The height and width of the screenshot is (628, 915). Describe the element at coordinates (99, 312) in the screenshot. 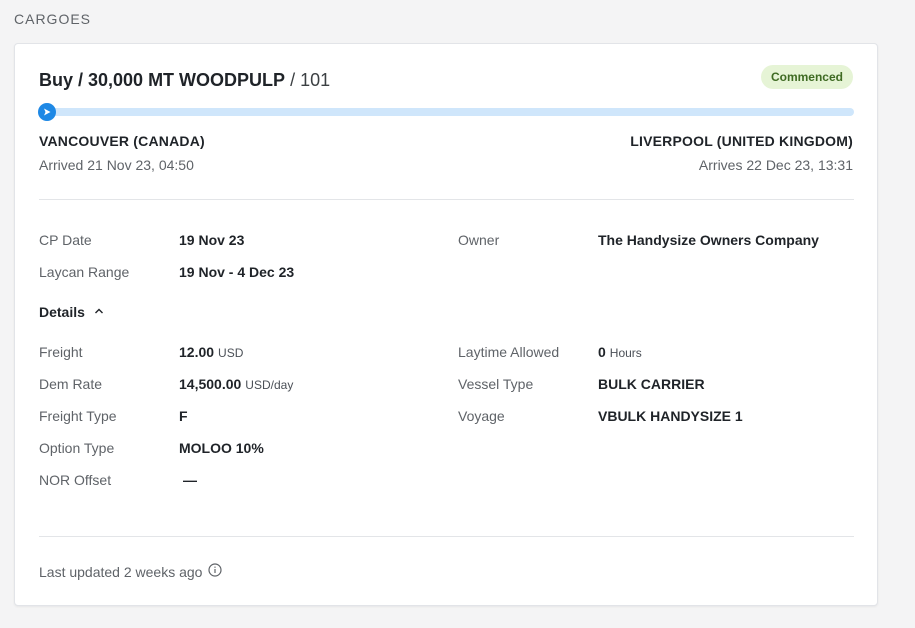

I see `chevron-up-icon` at that location.